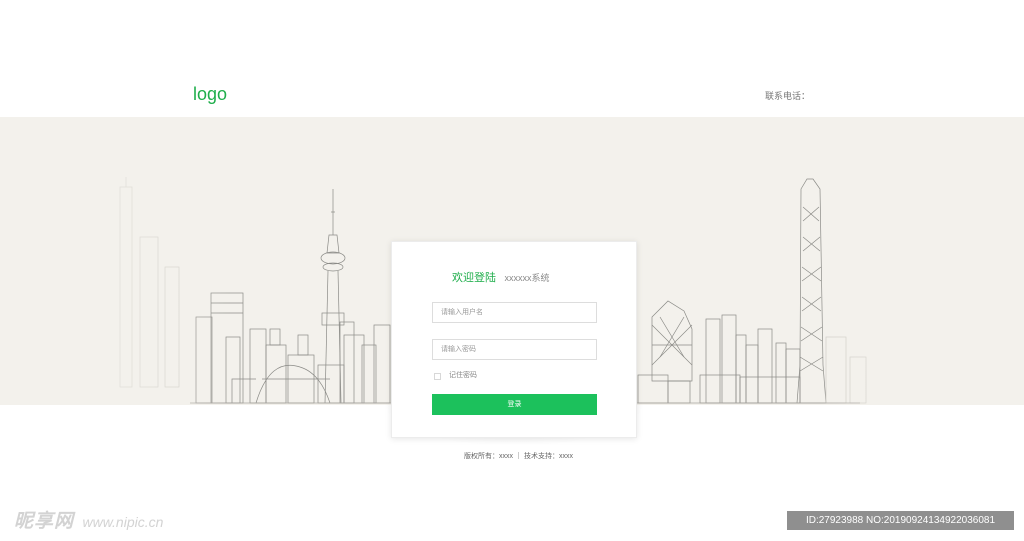 This screenshot has height=541, width=1024. What do you see at coordinates (474, 278) in the screenshot?
I see `welcome-text: 欢迎登陆` at bounding box center [474, 278].